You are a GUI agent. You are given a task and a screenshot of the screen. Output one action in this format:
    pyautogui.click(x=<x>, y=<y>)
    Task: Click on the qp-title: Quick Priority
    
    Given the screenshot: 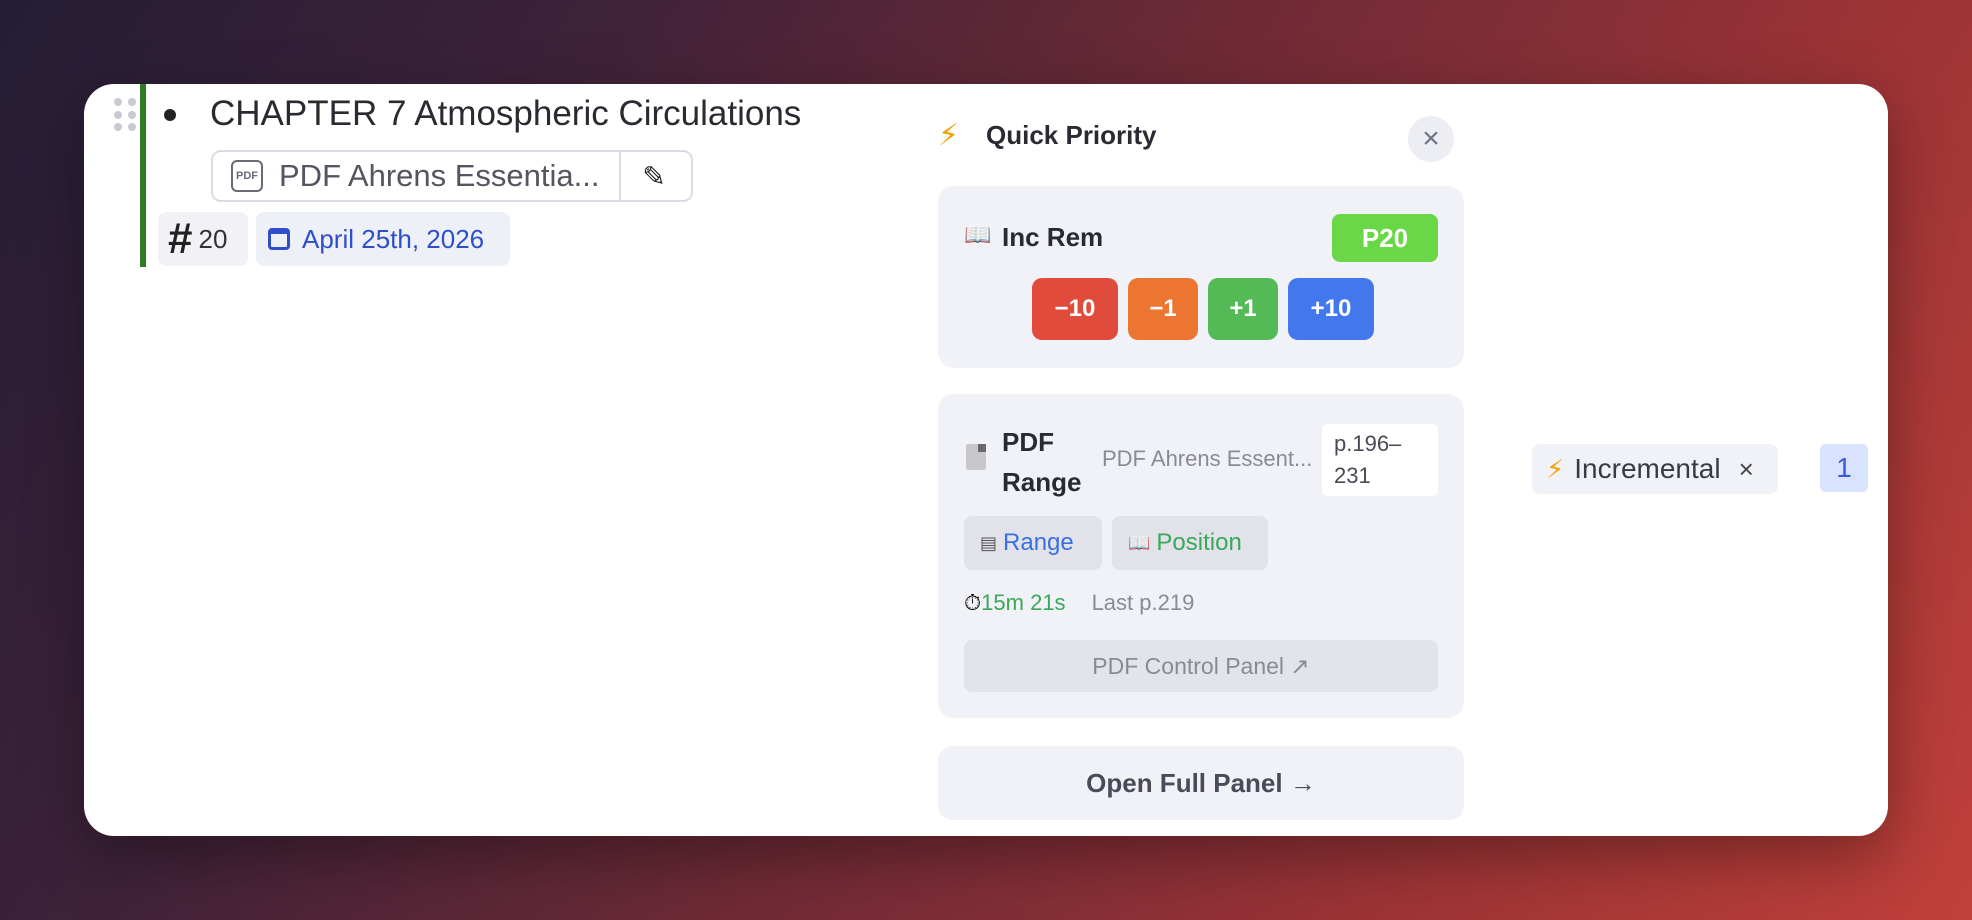 What is the action you would take?
    pyautogui.click(x=1071, y=135)
    